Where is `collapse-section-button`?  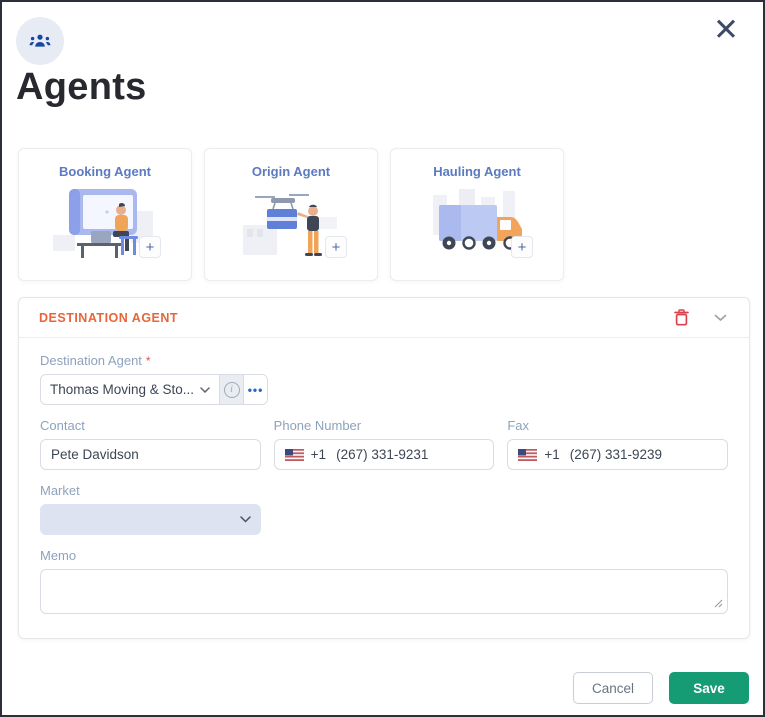 collapse-section-button is located at coordinates (720, 318).